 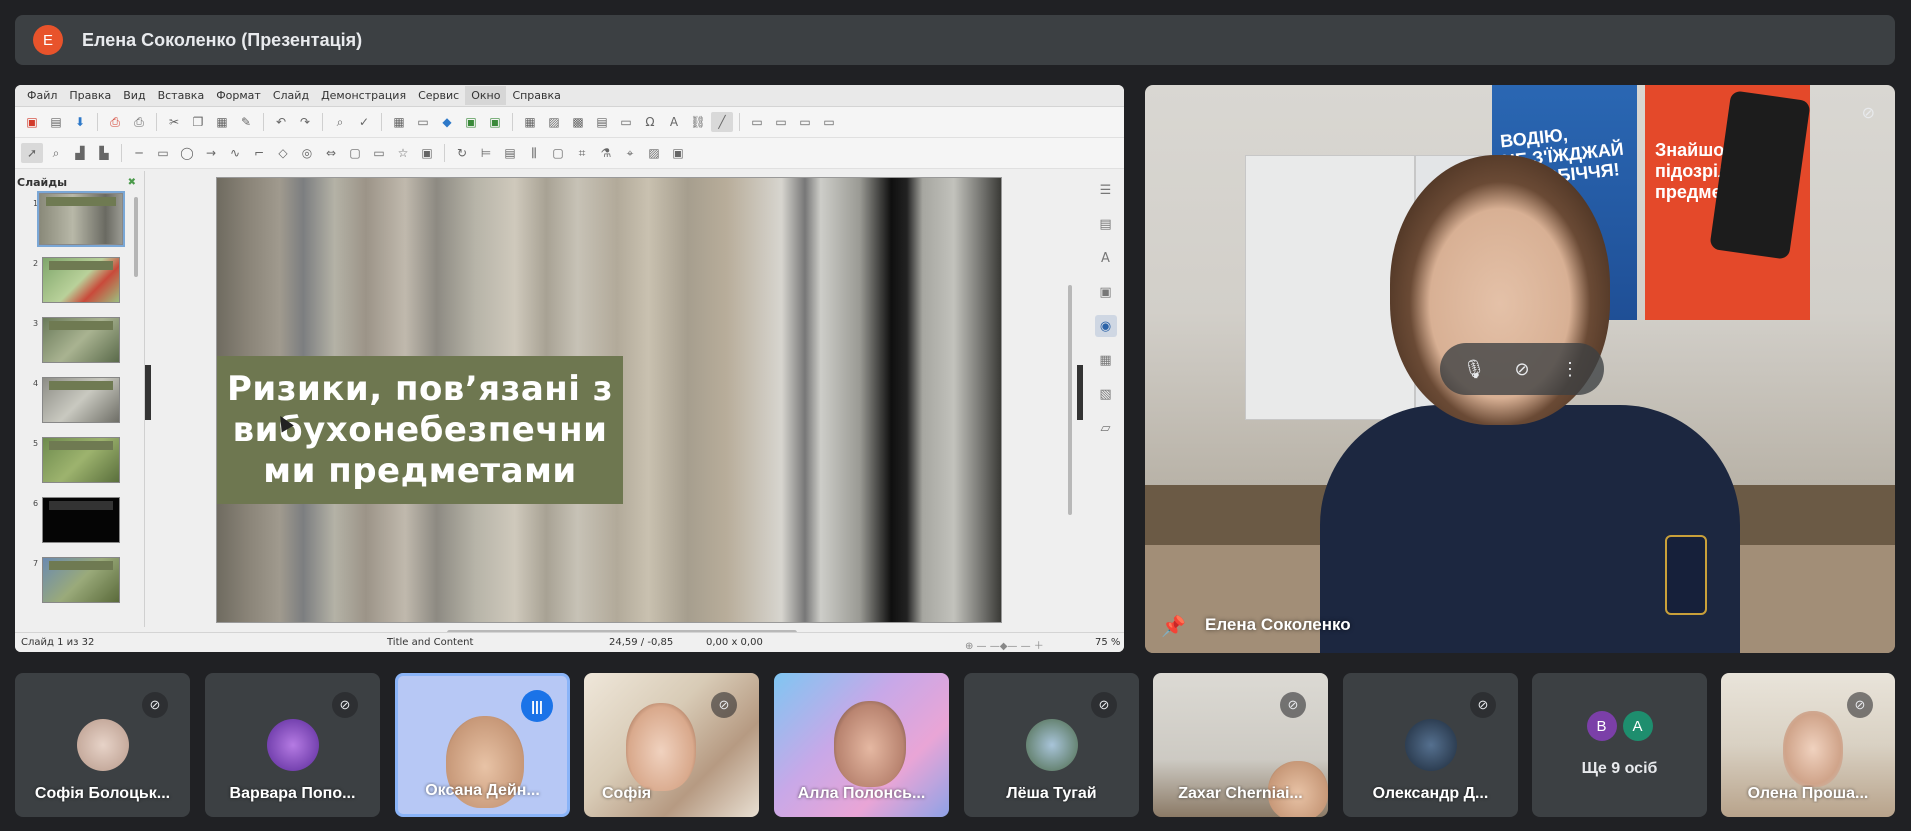 I want to click on toggle-extrusion-icon: ▣, so click(x=678, y=153).